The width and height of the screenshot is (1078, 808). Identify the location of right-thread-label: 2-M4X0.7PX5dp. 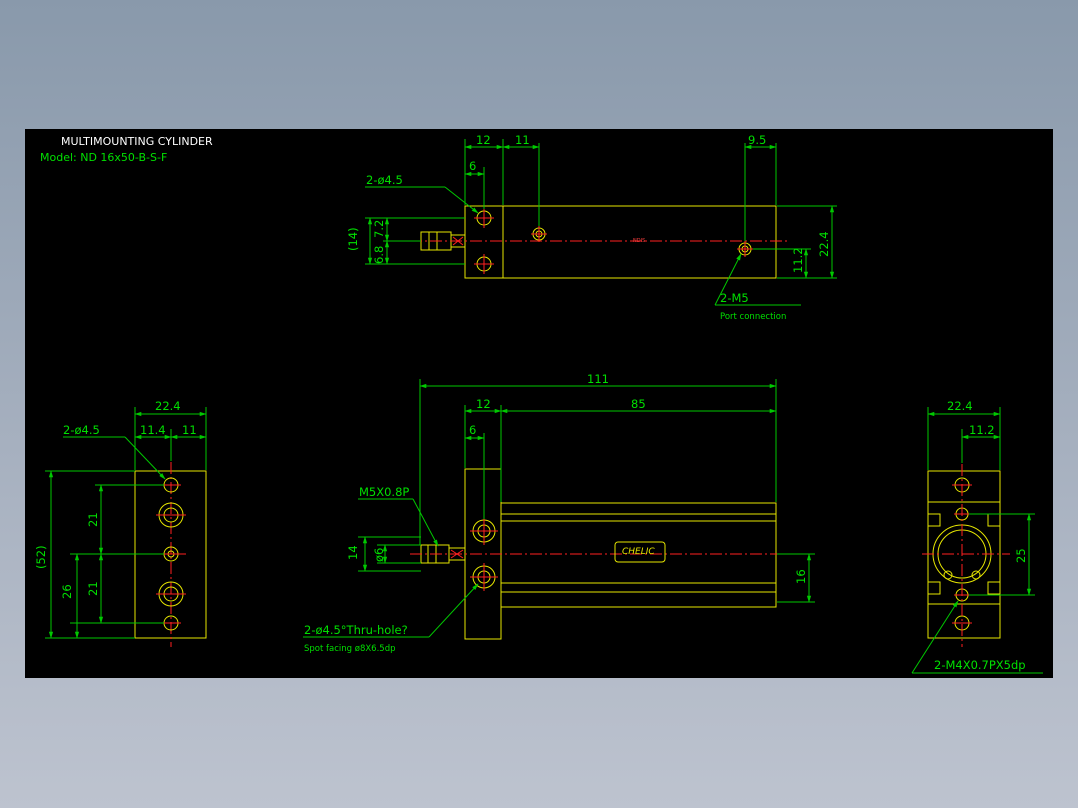
(980, 665).